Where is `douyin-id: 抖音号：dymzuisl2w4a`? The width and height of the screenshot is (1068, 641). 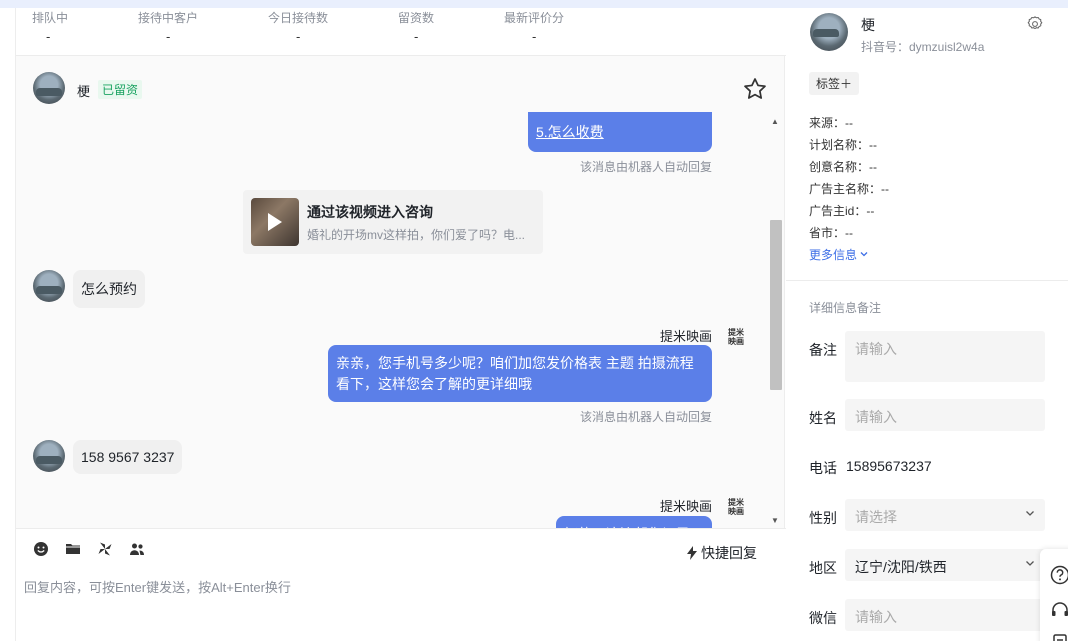
douyin-id: 抖音号：dymzuisl2w4a is located at coordinates (923, 47).